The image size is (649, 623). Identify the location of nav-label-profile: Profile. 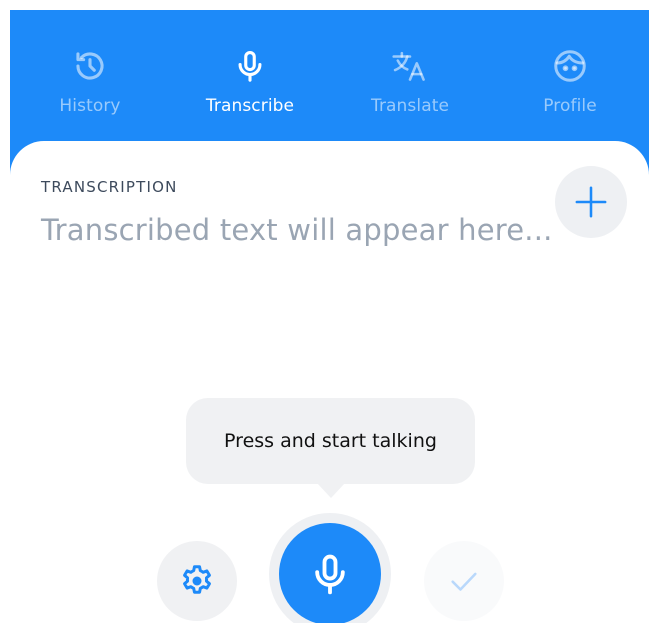
(570, 106).